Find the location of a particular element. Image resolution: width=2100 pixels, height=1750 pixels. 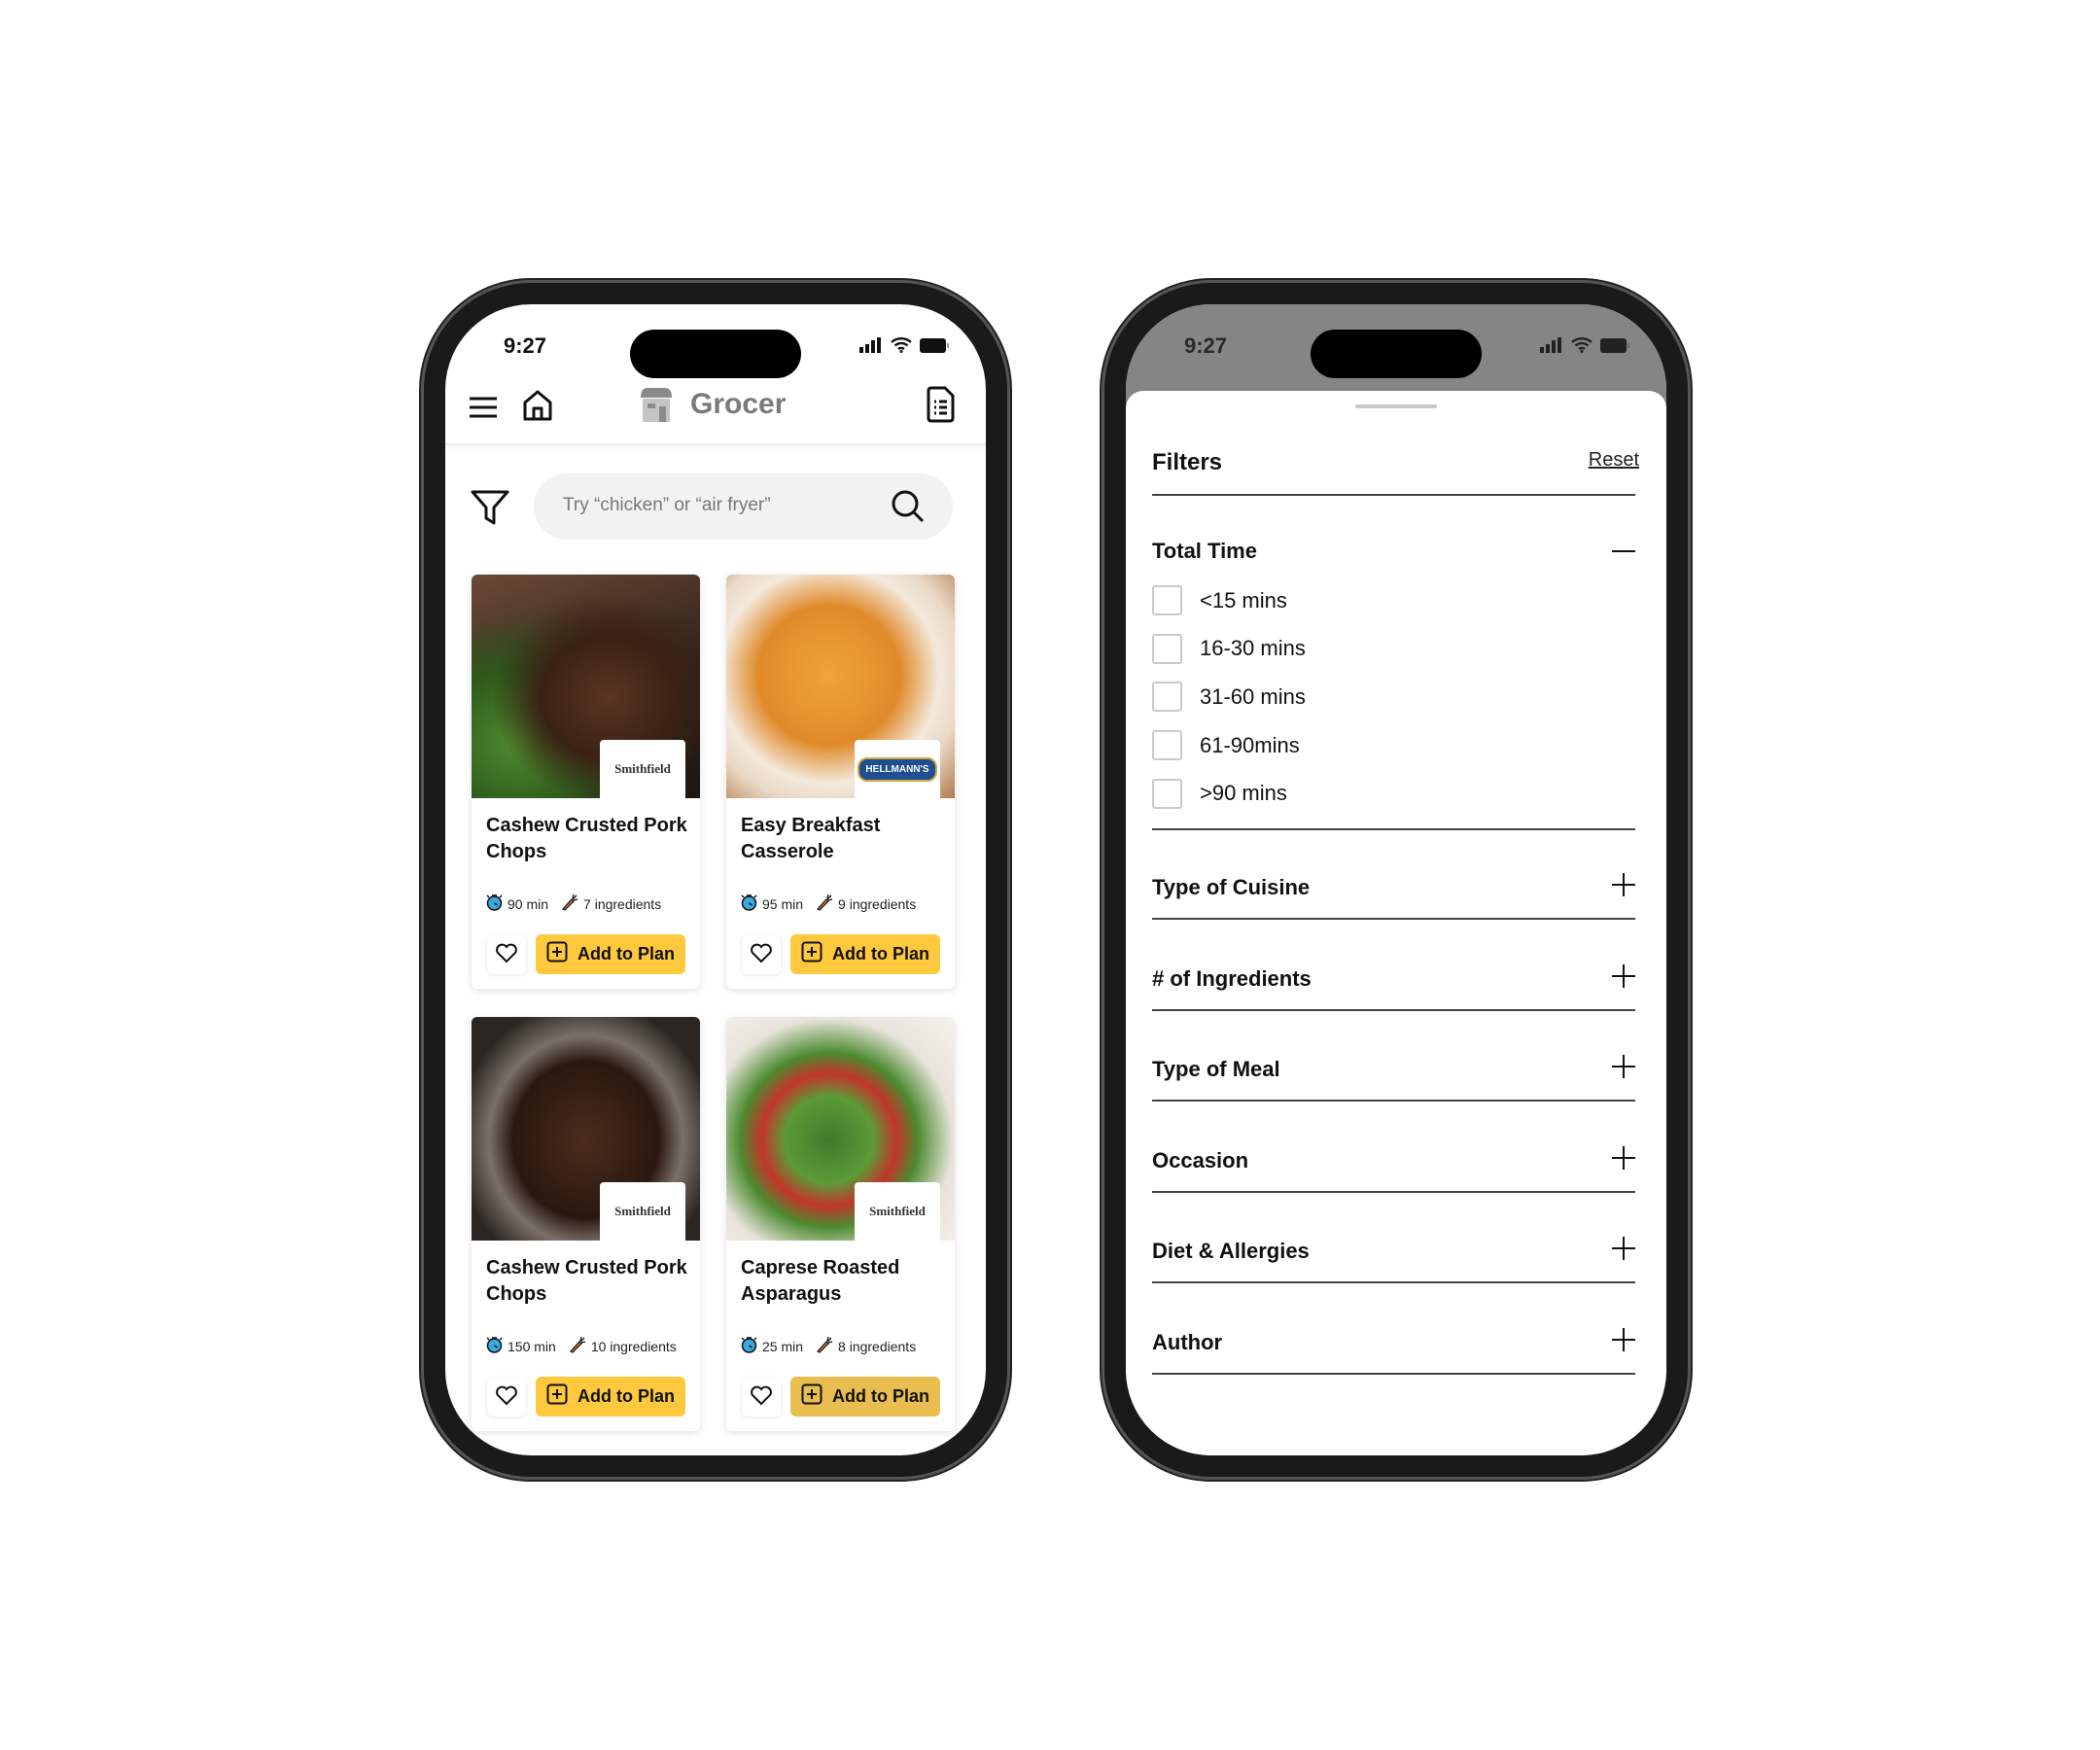

filter-section-of-ingredients: # of Ingredients is located at coordinates (1393, 978).